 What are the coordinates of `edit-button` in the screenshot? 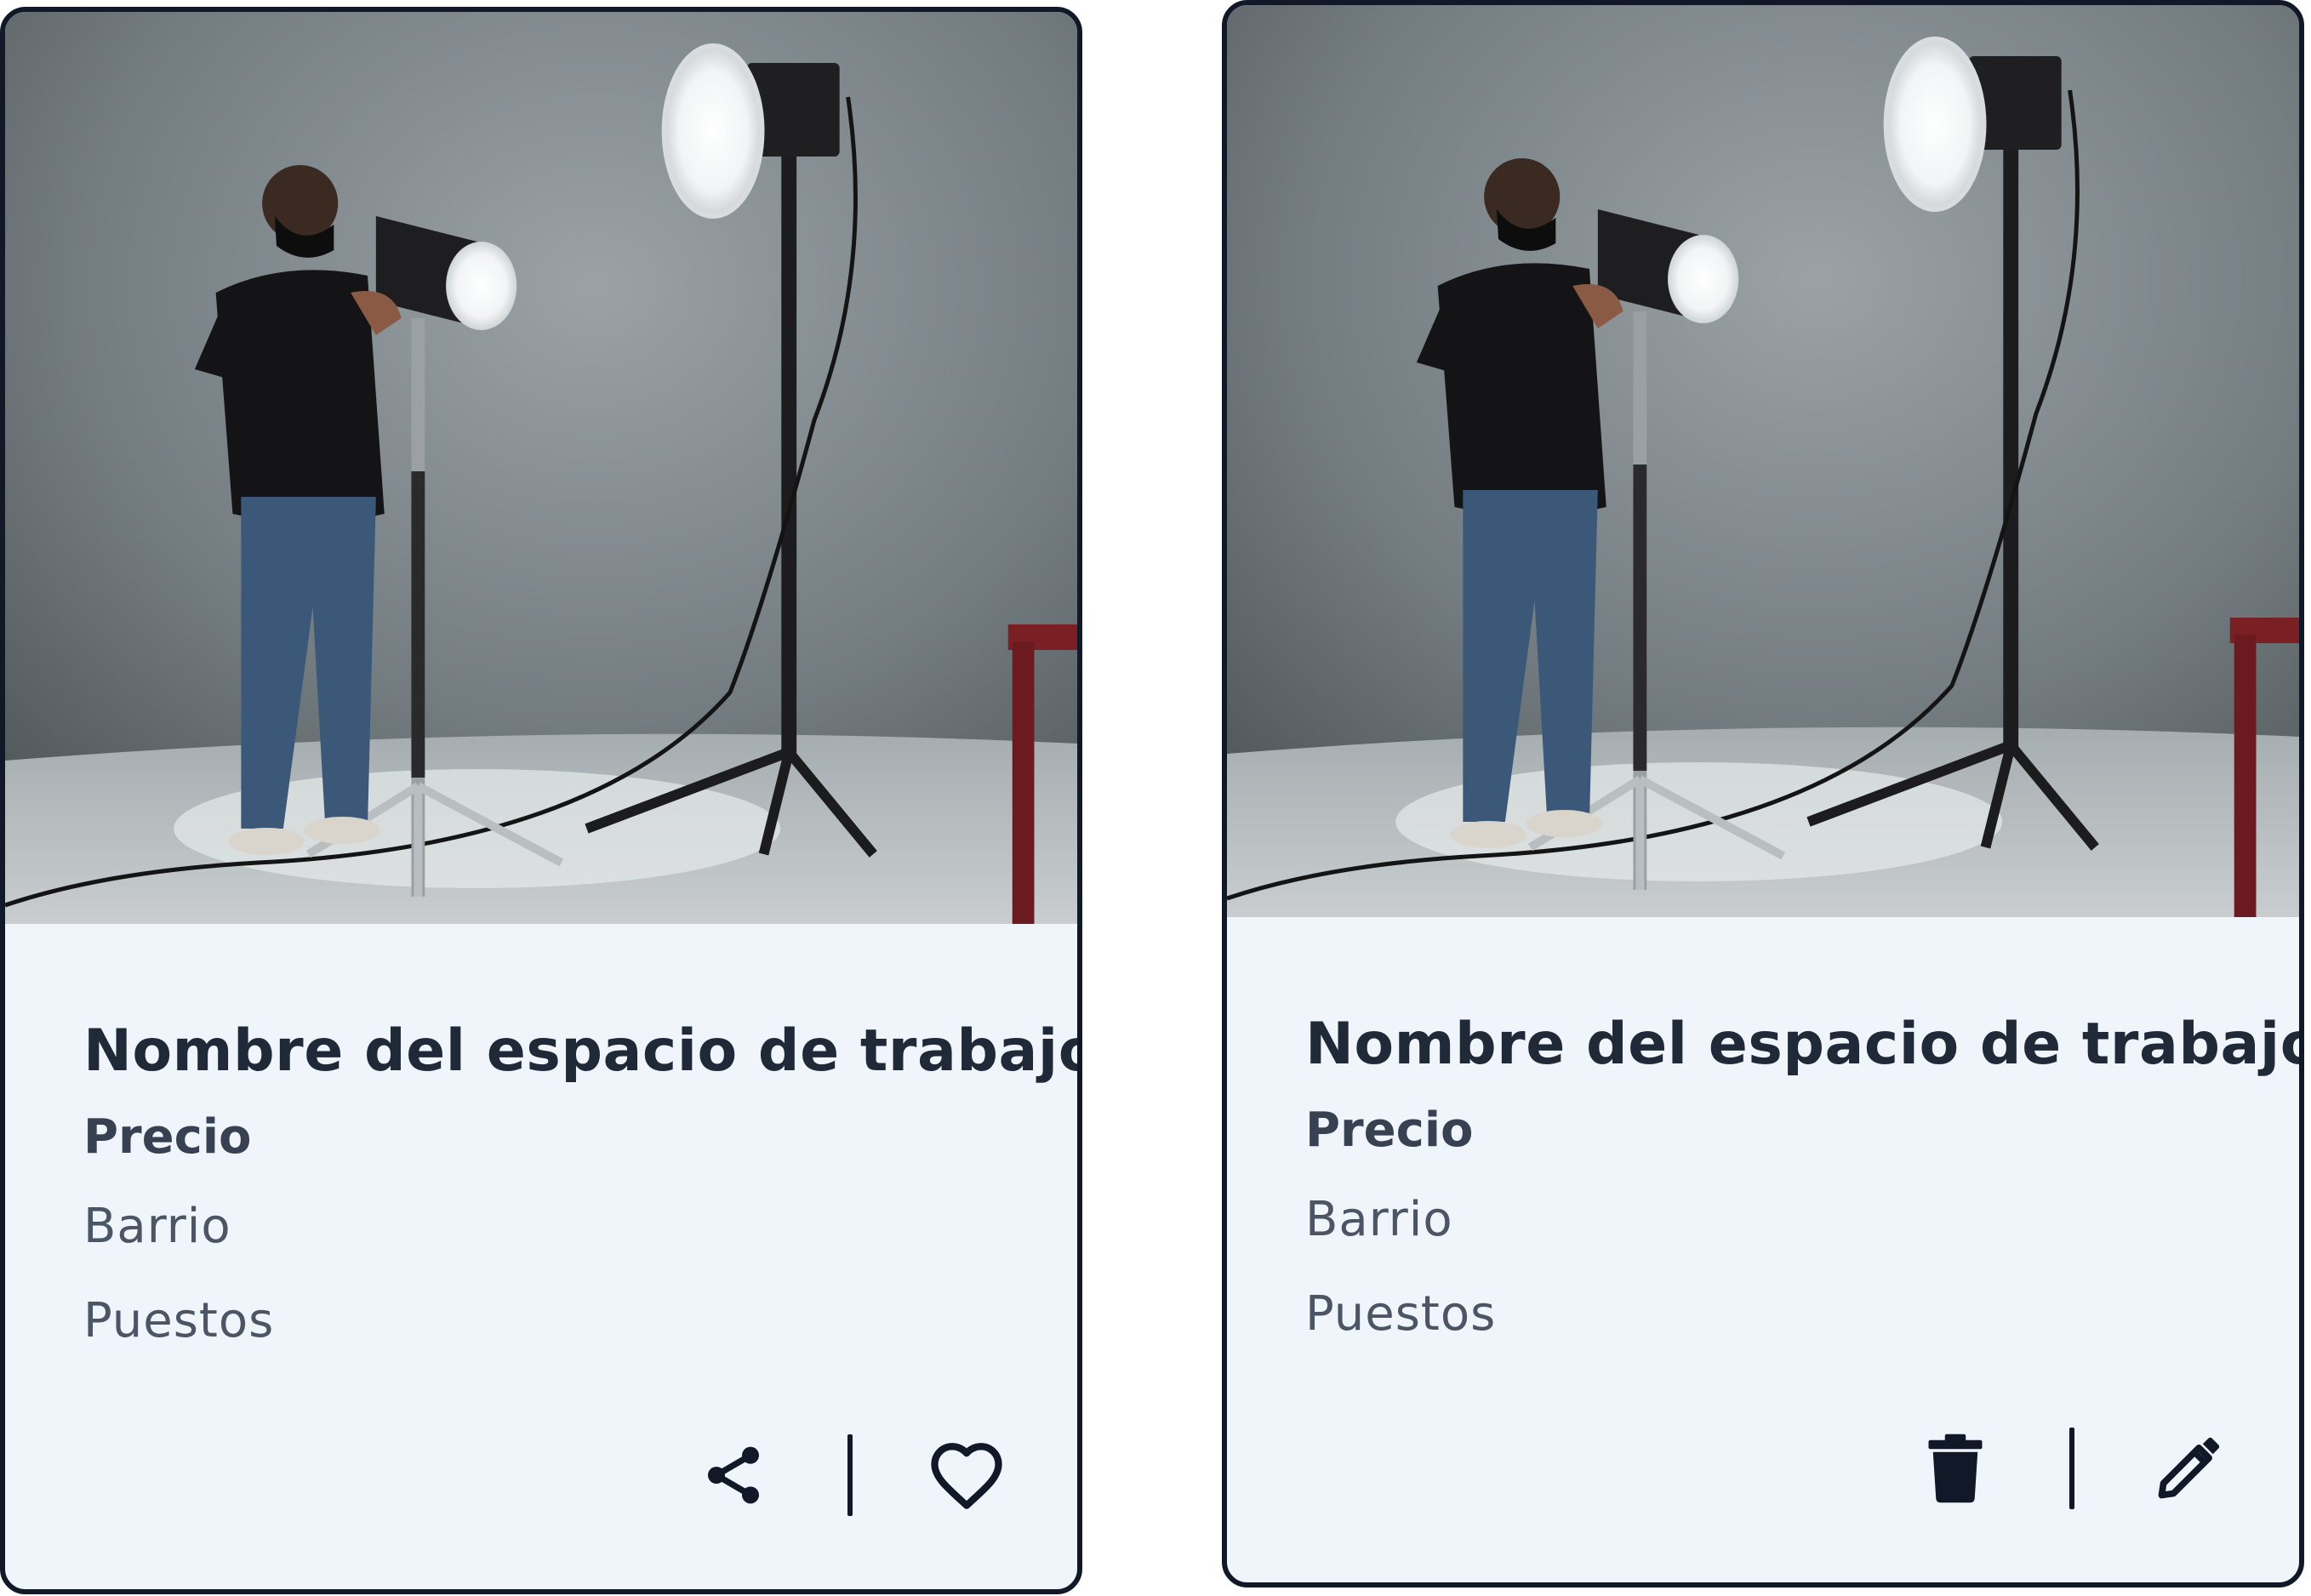 It's located at (2188, 1469).